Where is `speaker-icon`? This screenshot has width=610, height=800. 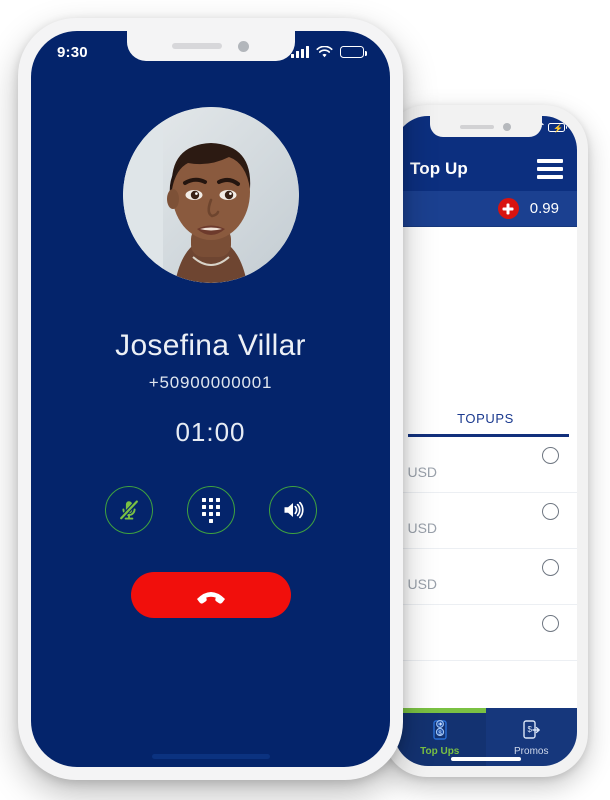
speaker-icon is located at coordinates (294, 510).